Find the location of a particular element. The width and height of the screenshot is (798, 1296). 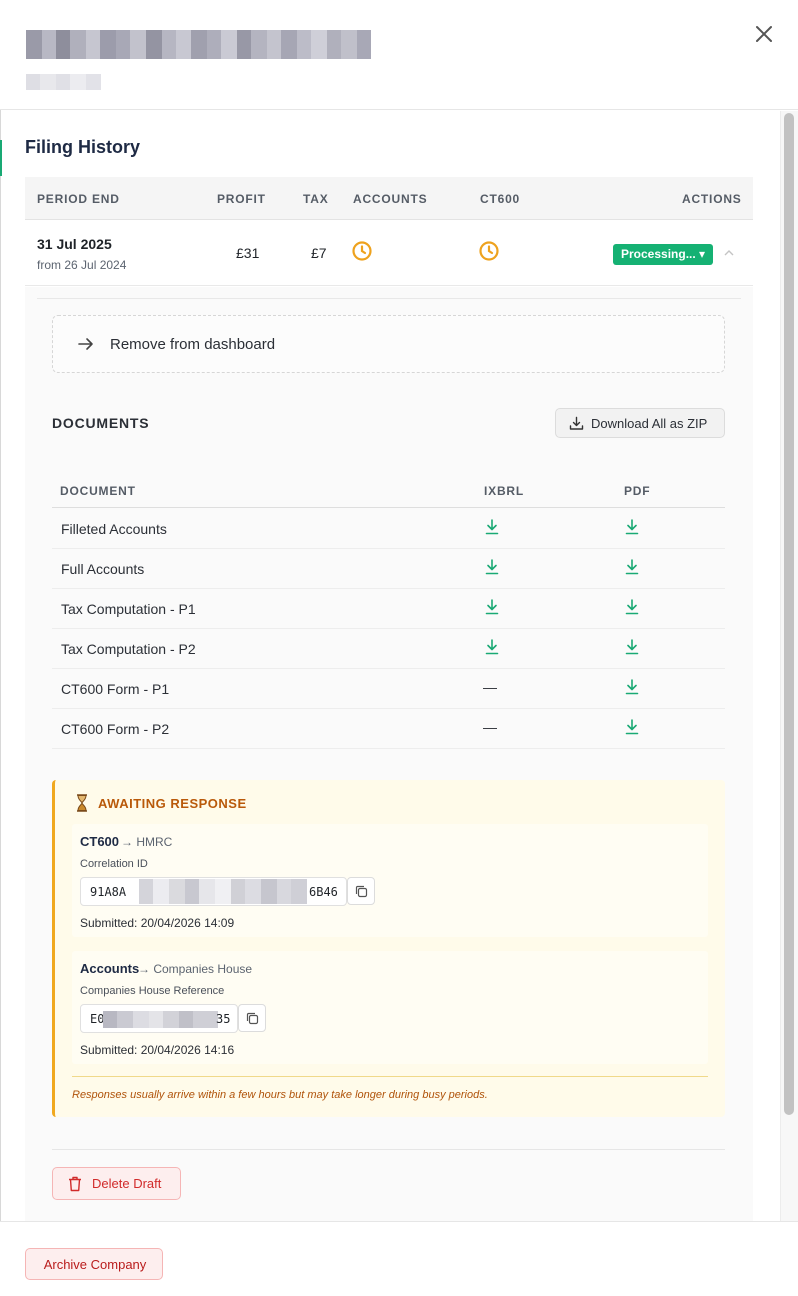

document-name: Filleted Accounts is located at coordinates (114, 529).